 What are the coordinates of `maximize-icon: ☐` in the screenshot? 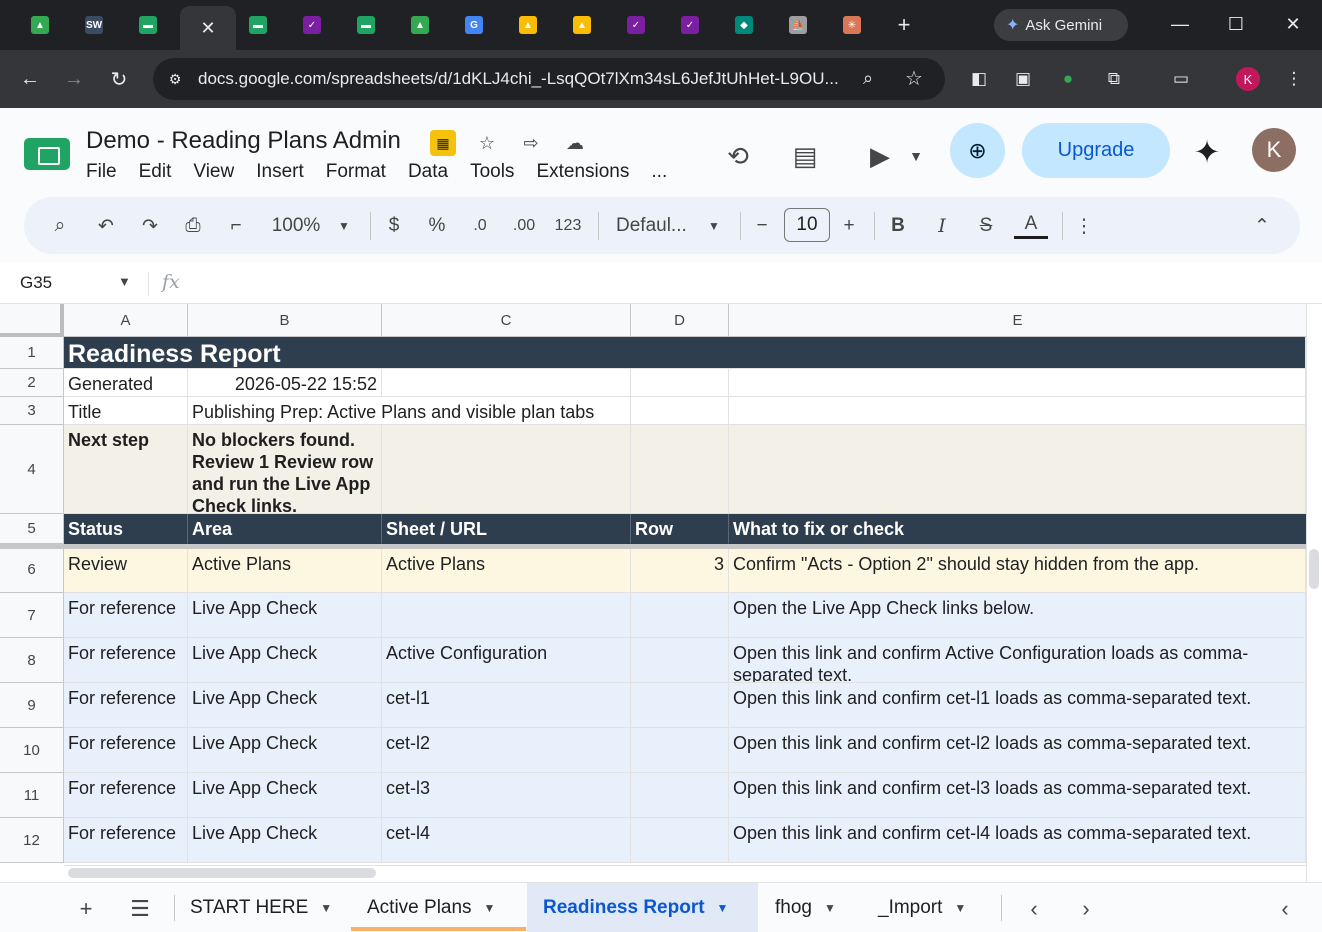 It's located at (1236, 24).